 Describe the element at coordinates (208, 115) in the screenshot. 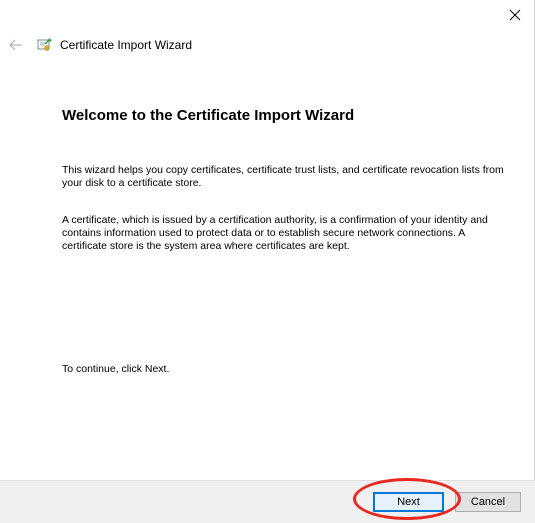

I see `page-title: Welcome to the Certificate Import Wizard` at that location.